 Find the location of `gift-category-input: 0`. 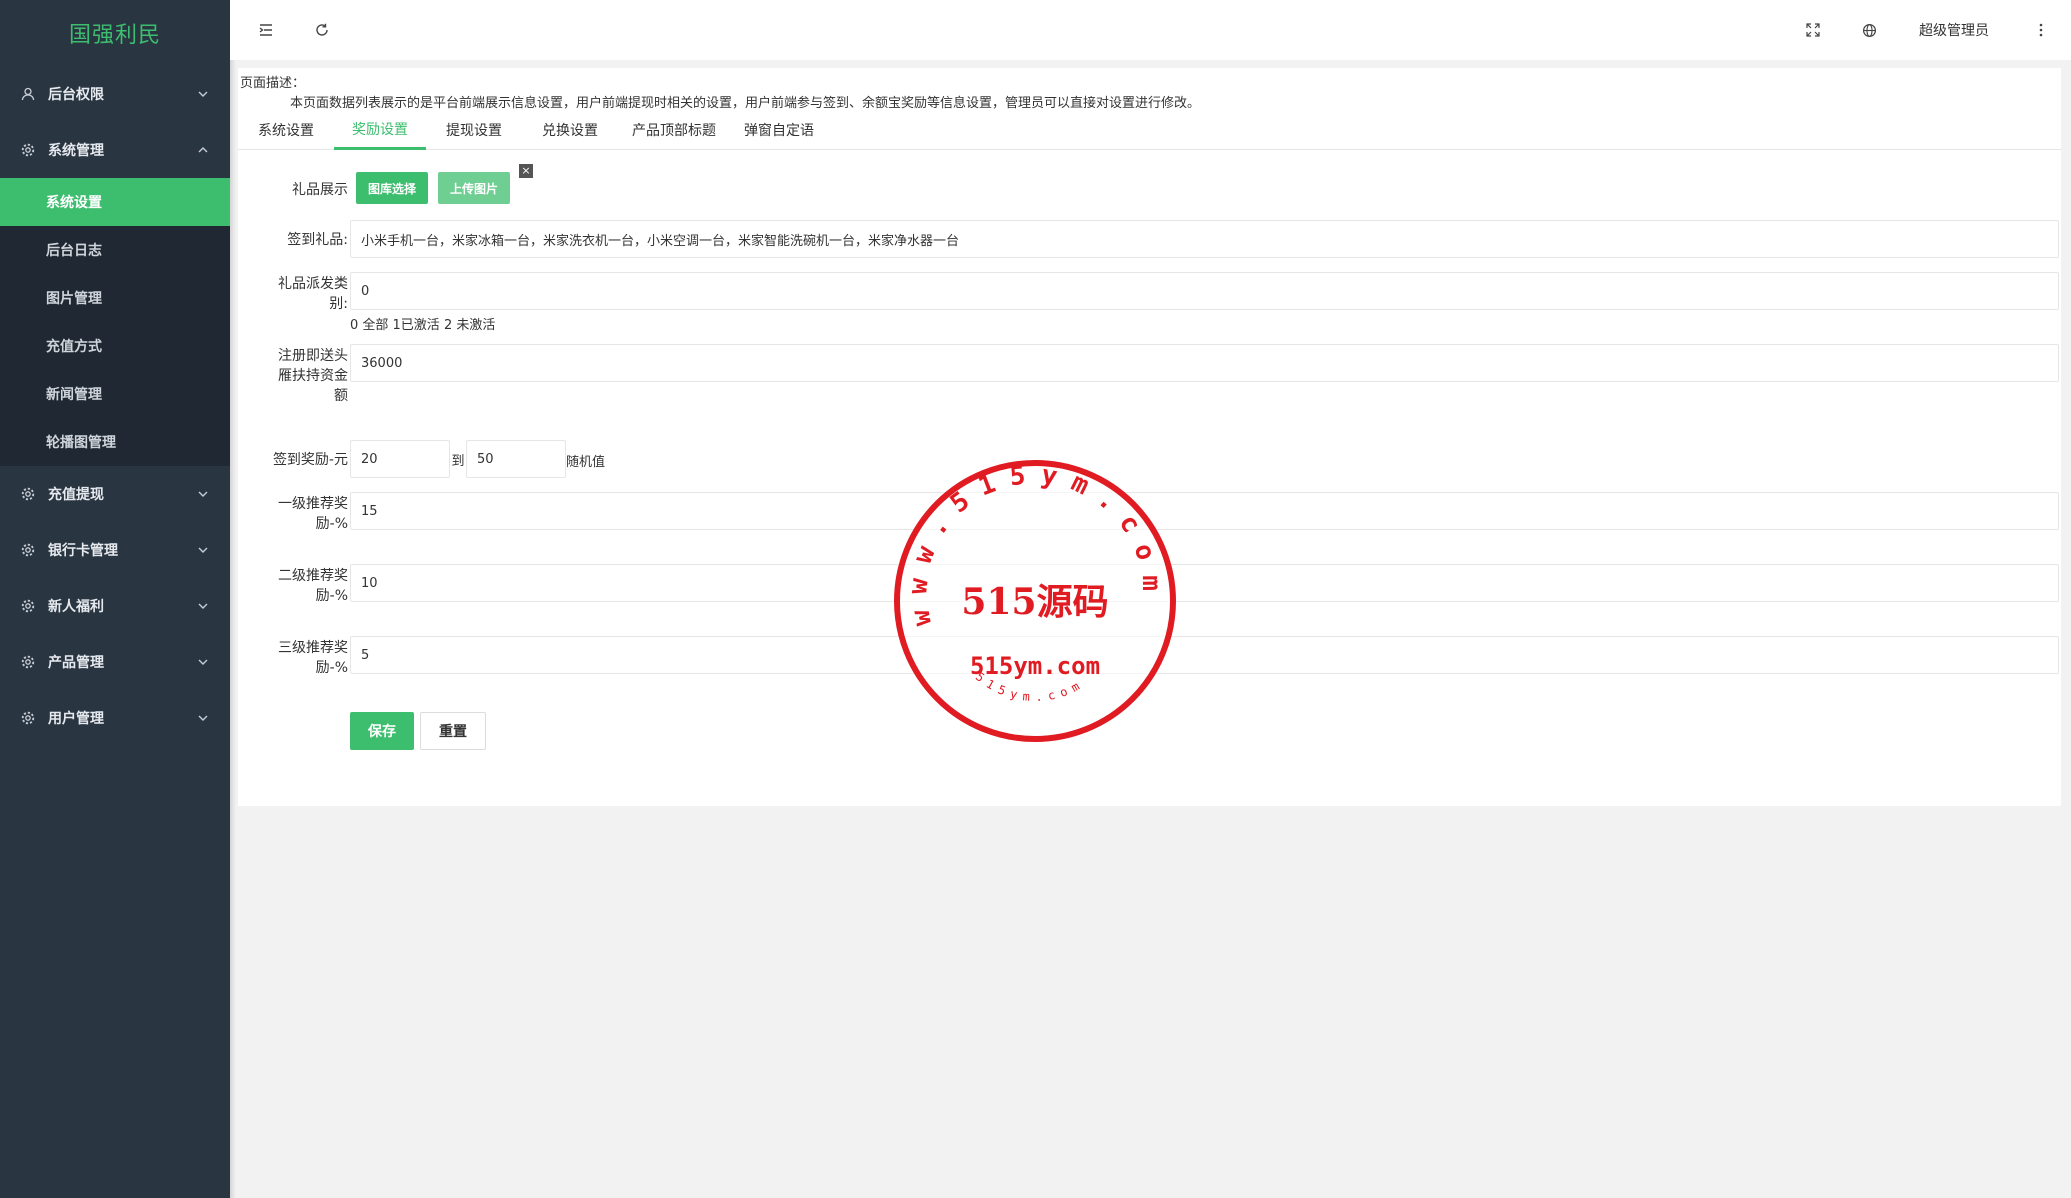

gift-category-input: 0 is located at coordinates (1204, 291).